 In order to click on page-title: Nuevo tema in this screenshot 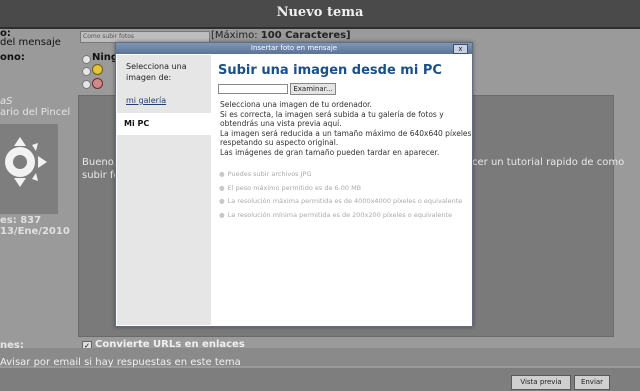, I will do `click(320, 12)`.